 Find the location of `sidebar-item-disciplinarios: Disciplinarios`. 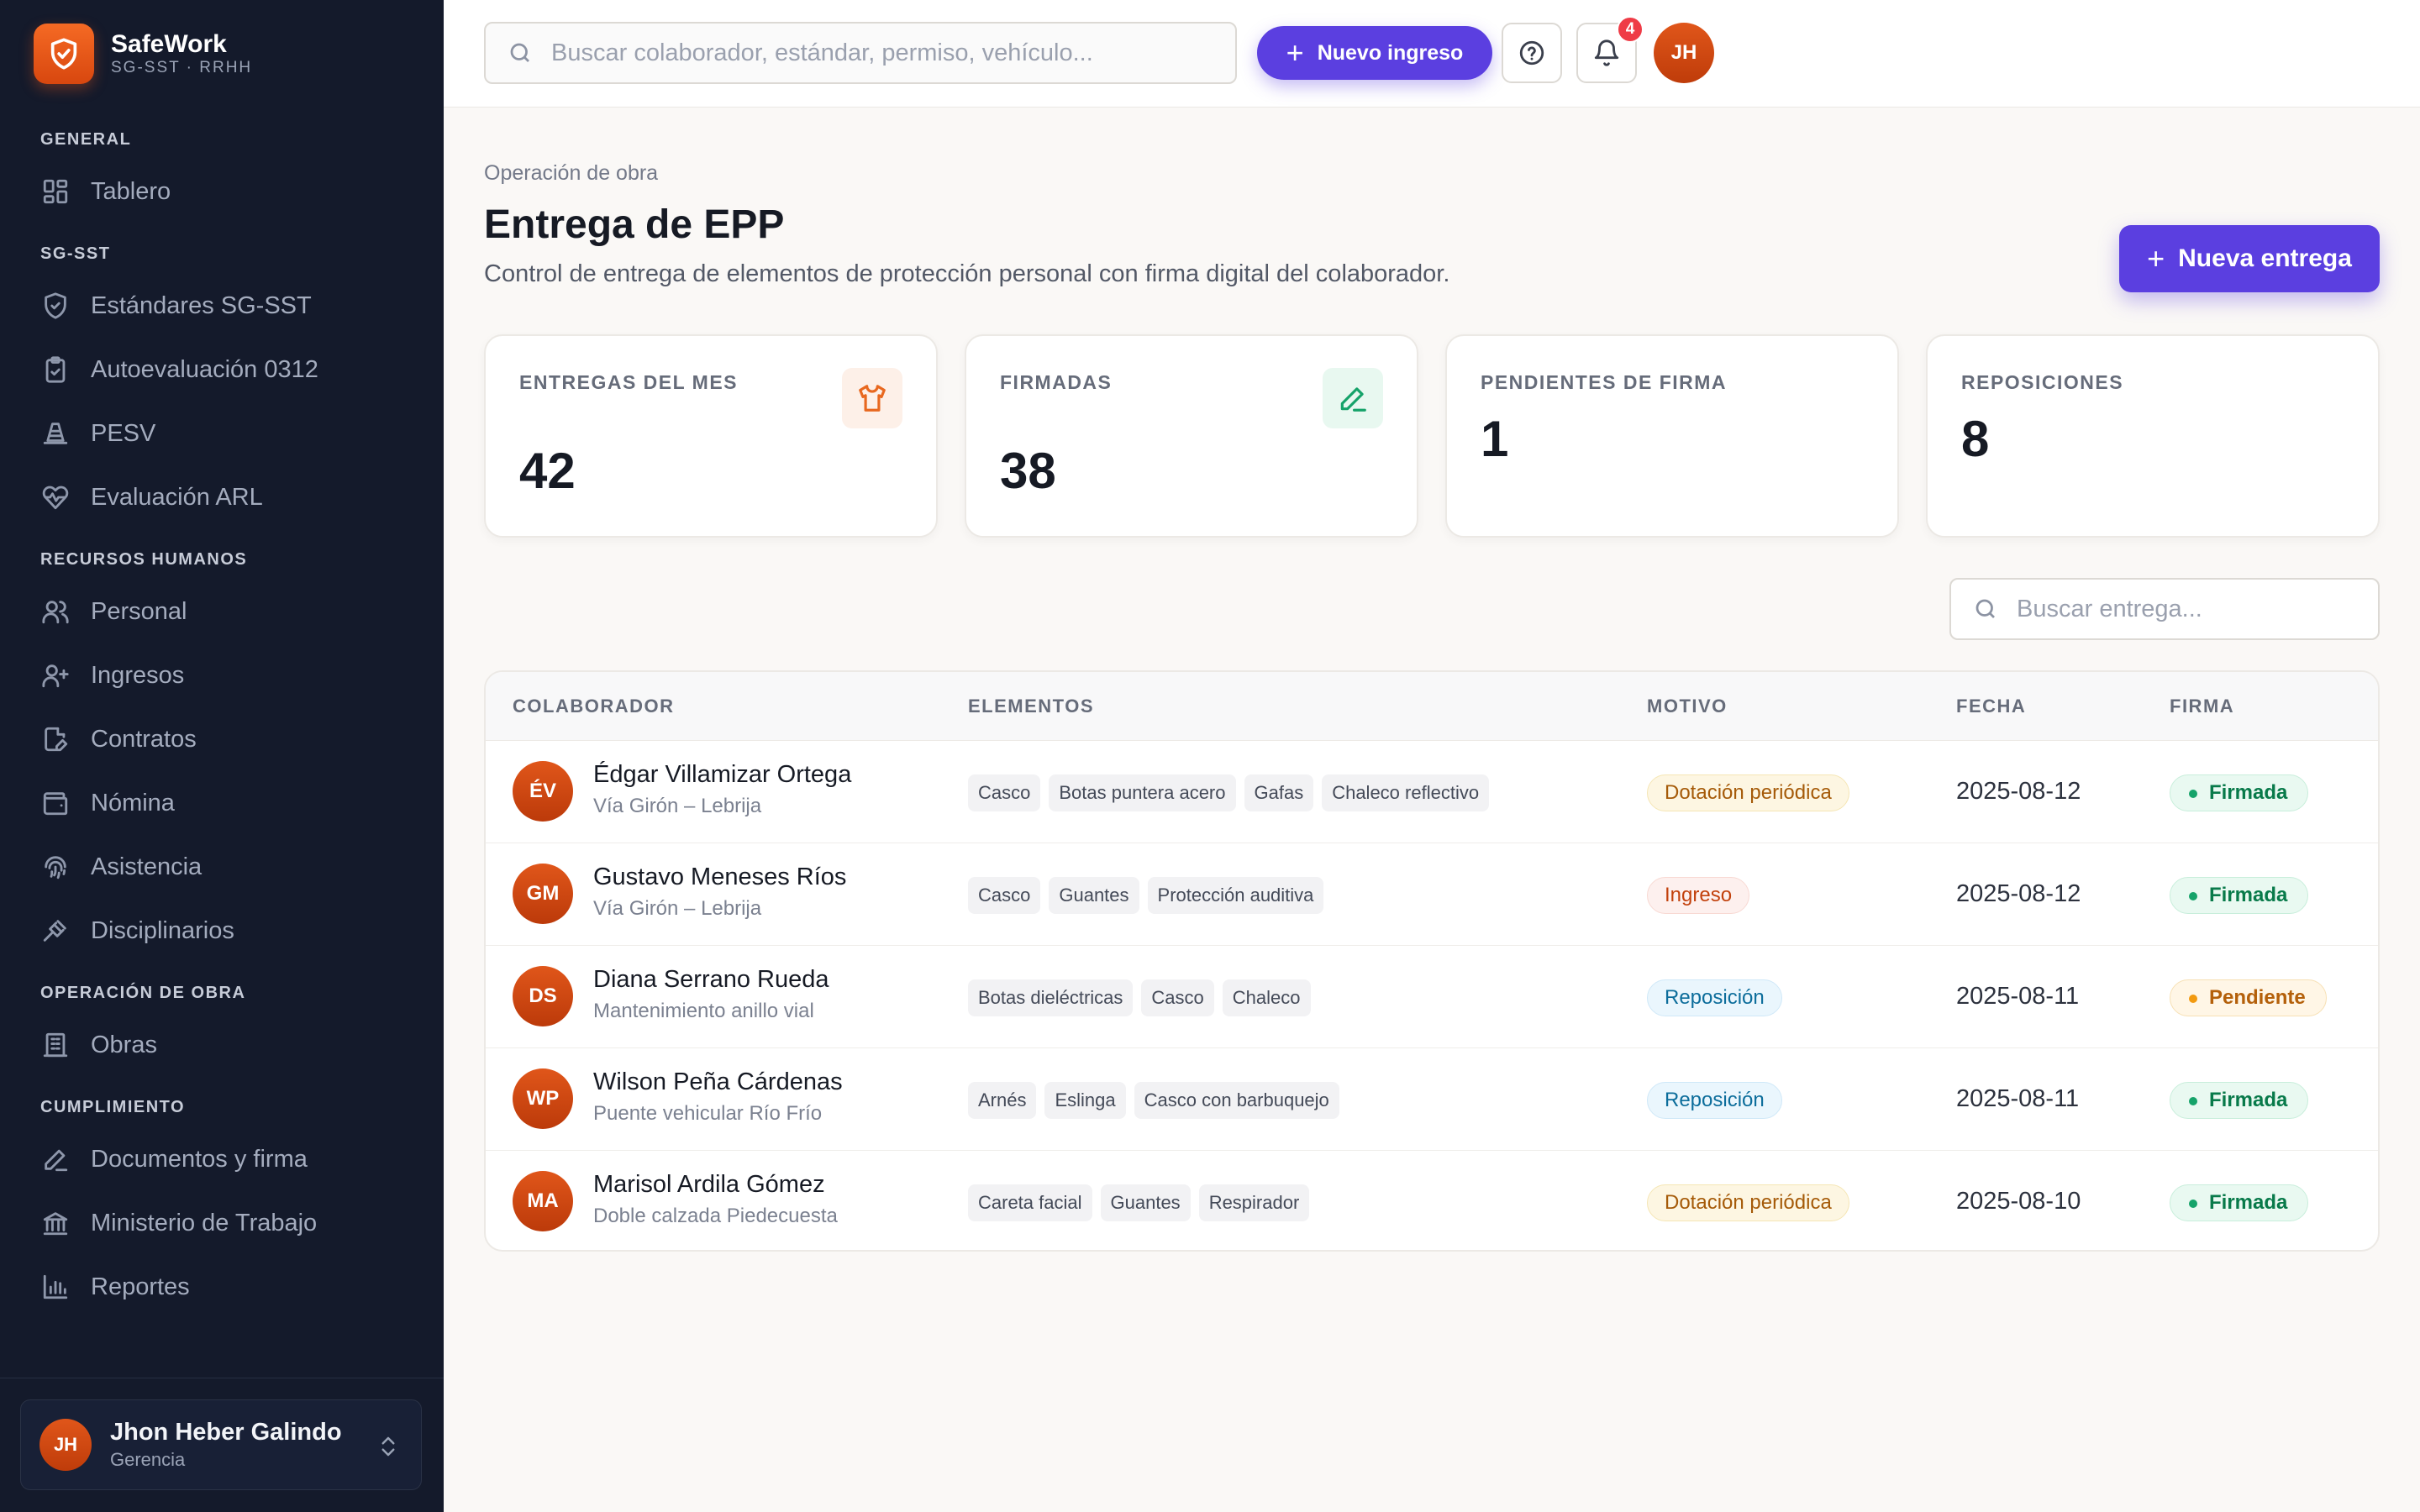

sidebar-item-disciplinarios: Disciplinarios is located at coordinates (222, 931).